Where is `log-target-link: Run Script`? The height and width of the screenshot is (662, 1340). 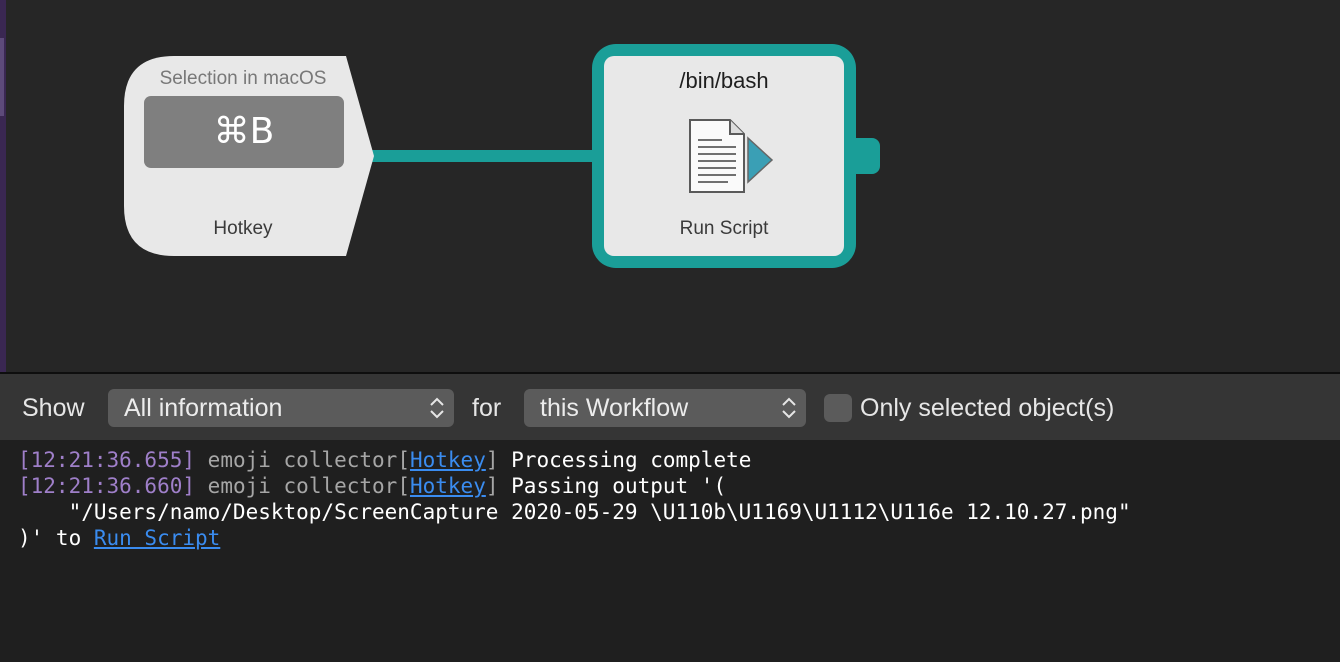
log-target-link: Run Script is located at coordinates (157, 538).